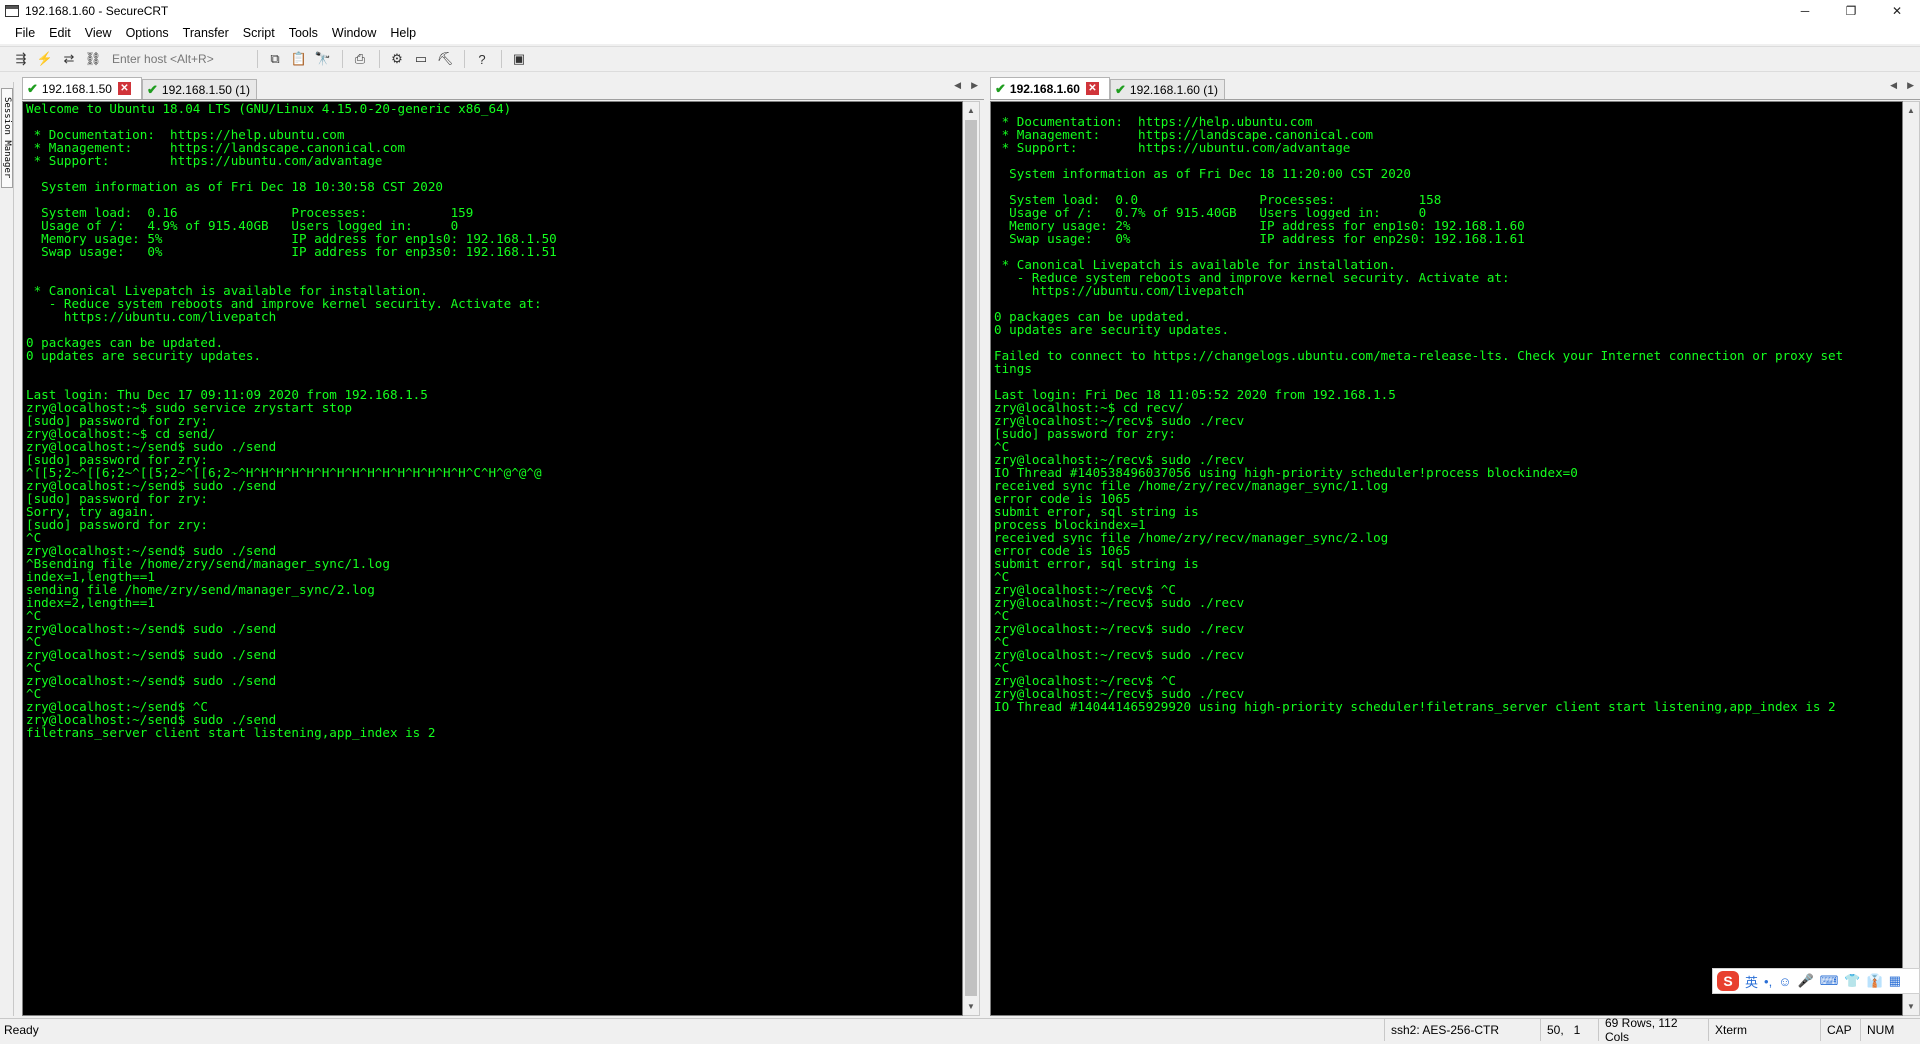  What do you see at coordinates (299, 59) in the screenshot?
I see `paste-icon: 📋` at bounding box center [299, 59].